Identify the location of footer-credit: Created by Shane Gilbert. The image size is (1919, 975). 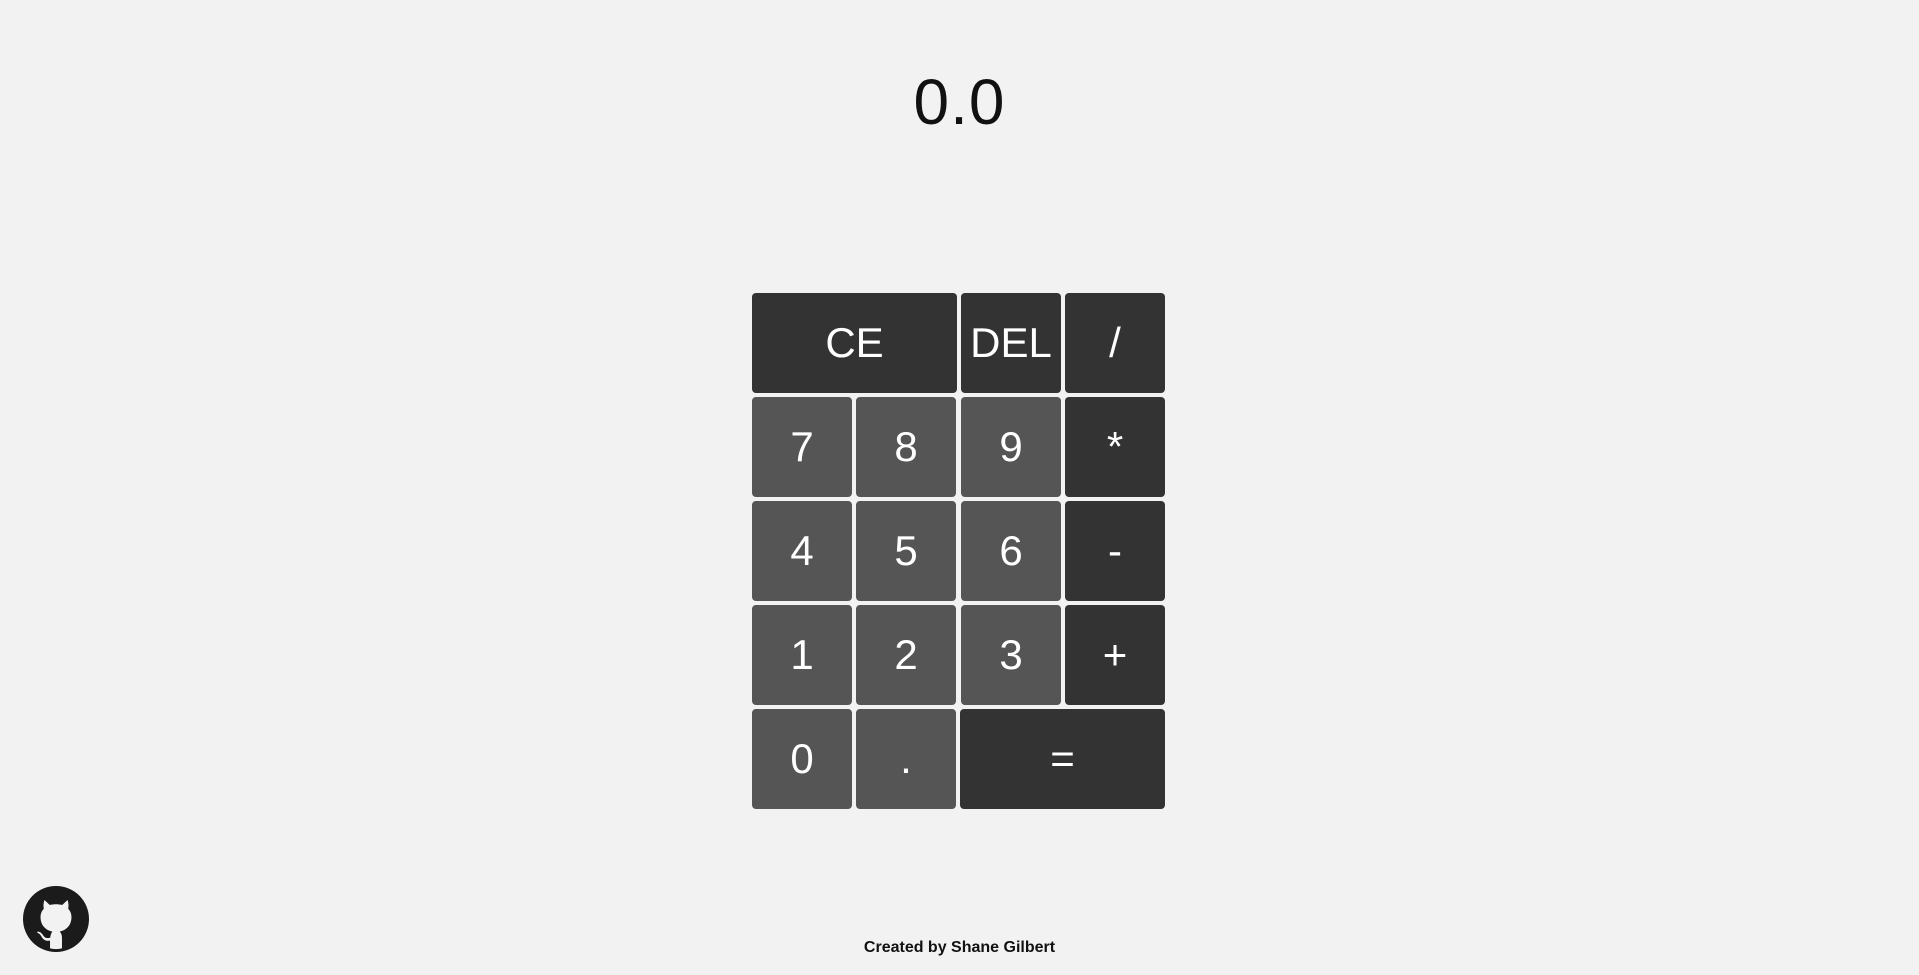
(959, 947).